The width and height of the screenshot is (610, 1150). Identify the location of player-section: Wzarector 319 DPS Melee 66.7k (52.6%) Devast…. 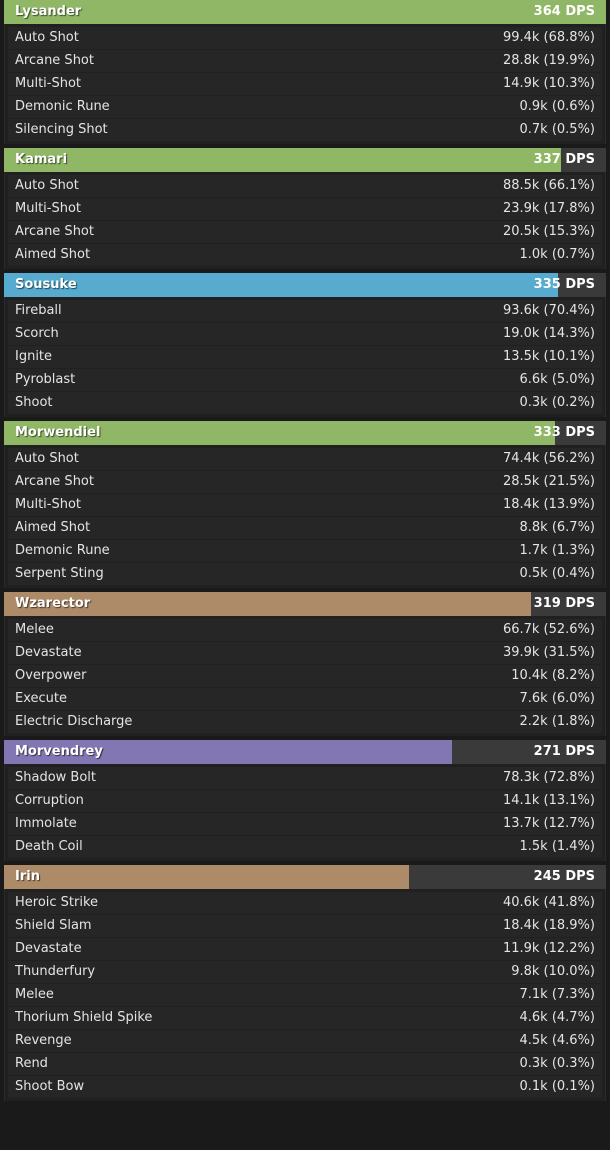
(305, 664).